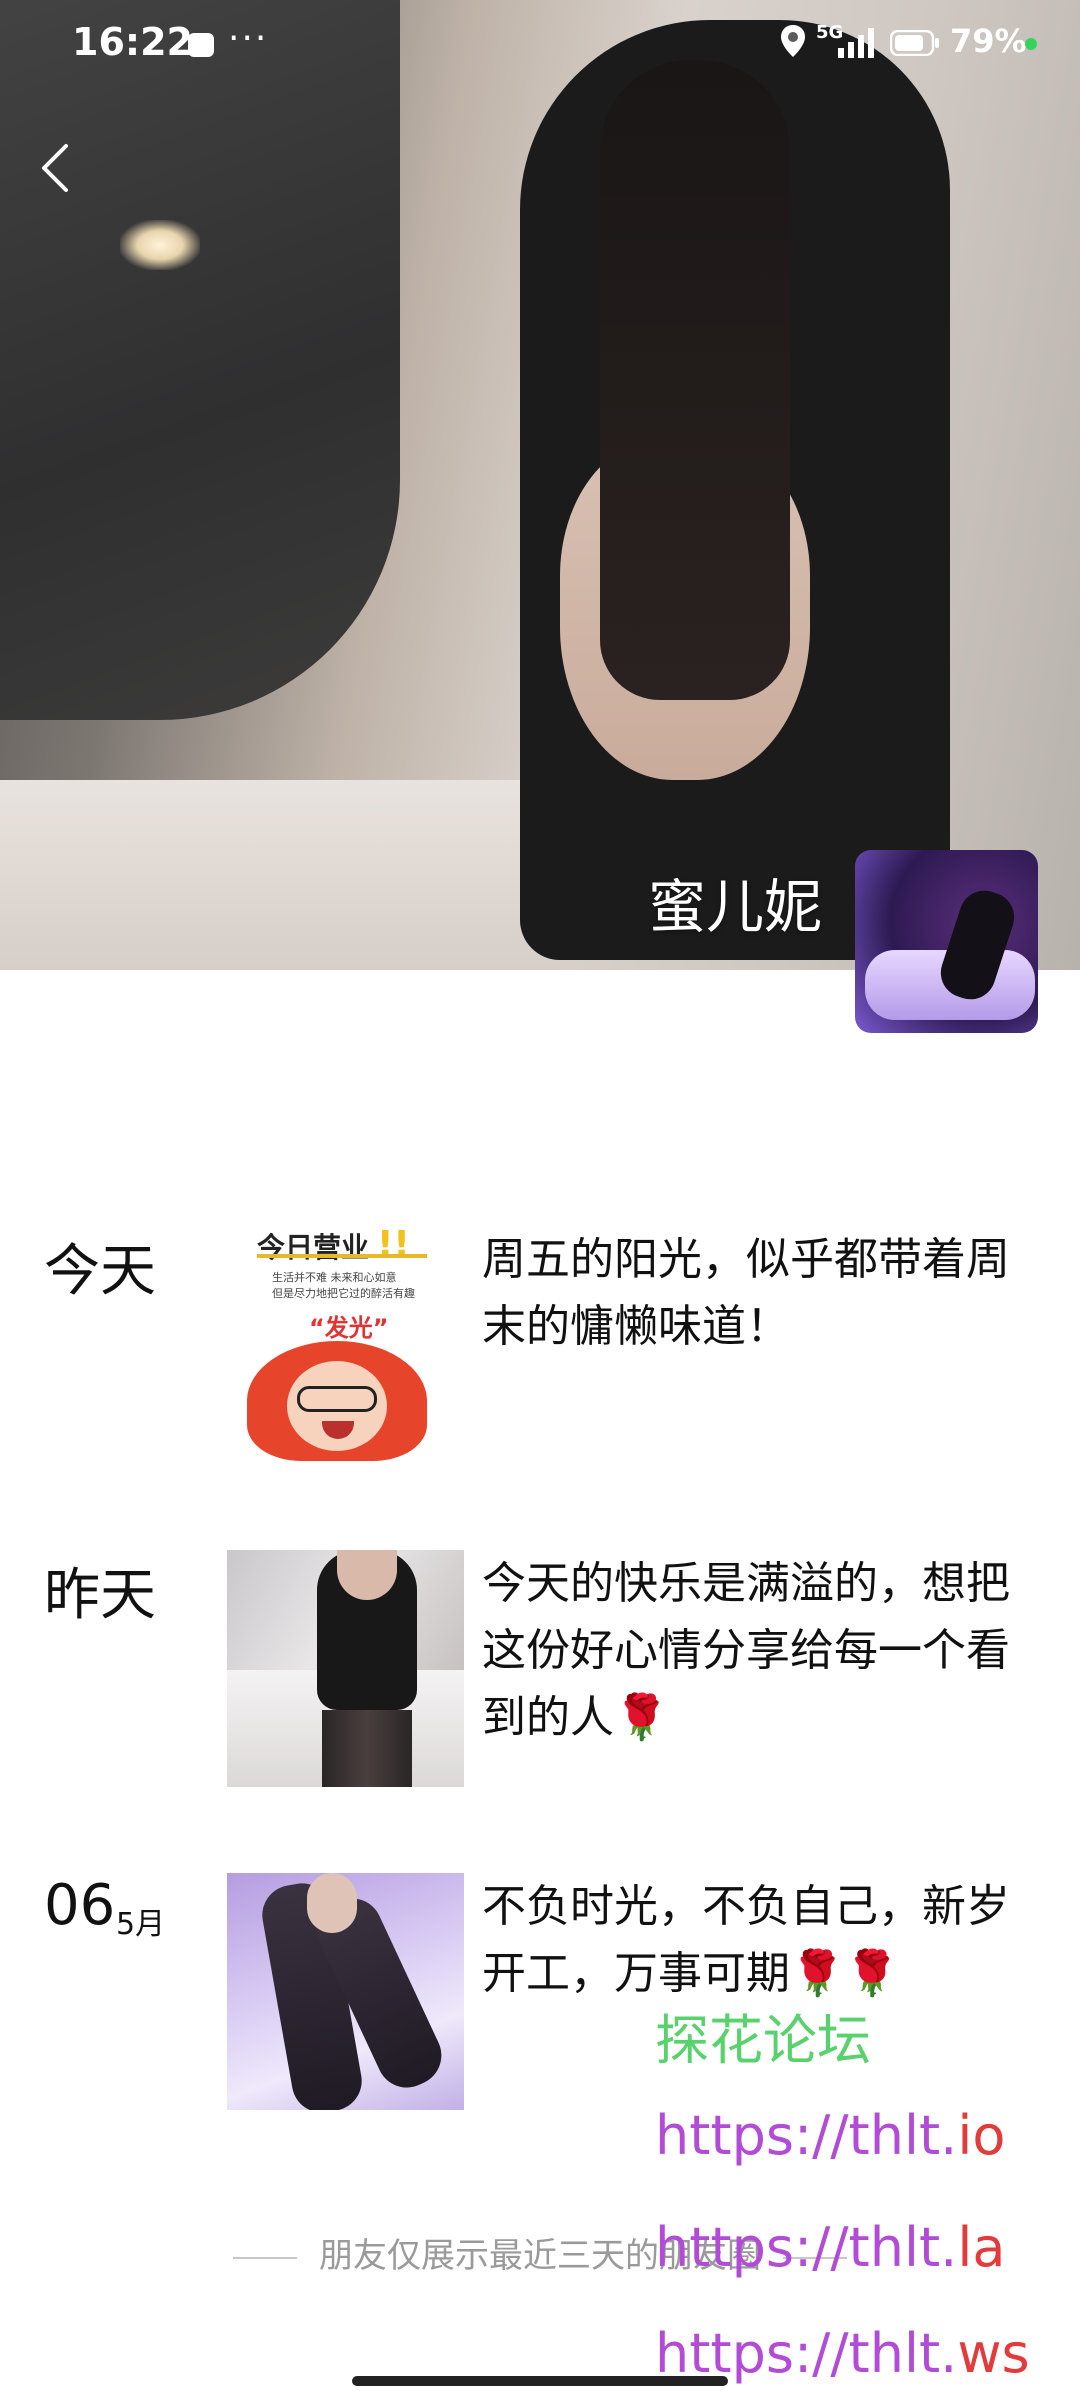  I want to click on privacy-indicator-dot, so click(1031, 44).